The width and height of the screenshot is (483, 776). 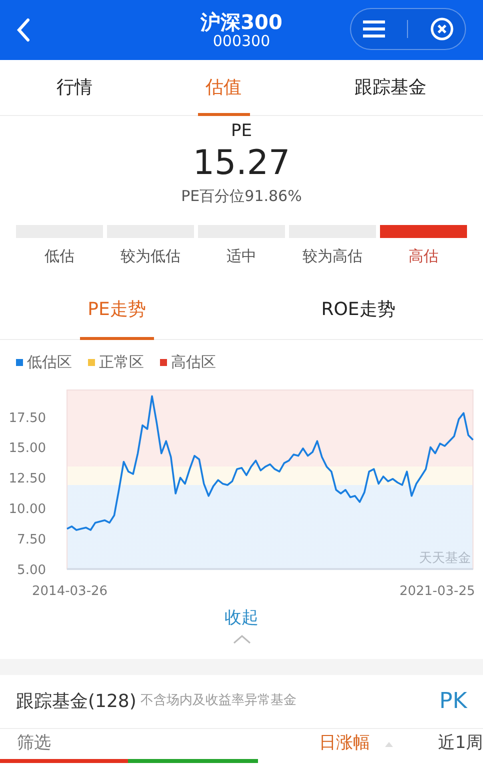 What do you see at coordinates (453, 701) in the screenshot?
I see `pk-button: PK` at bounding box center [453, 701].